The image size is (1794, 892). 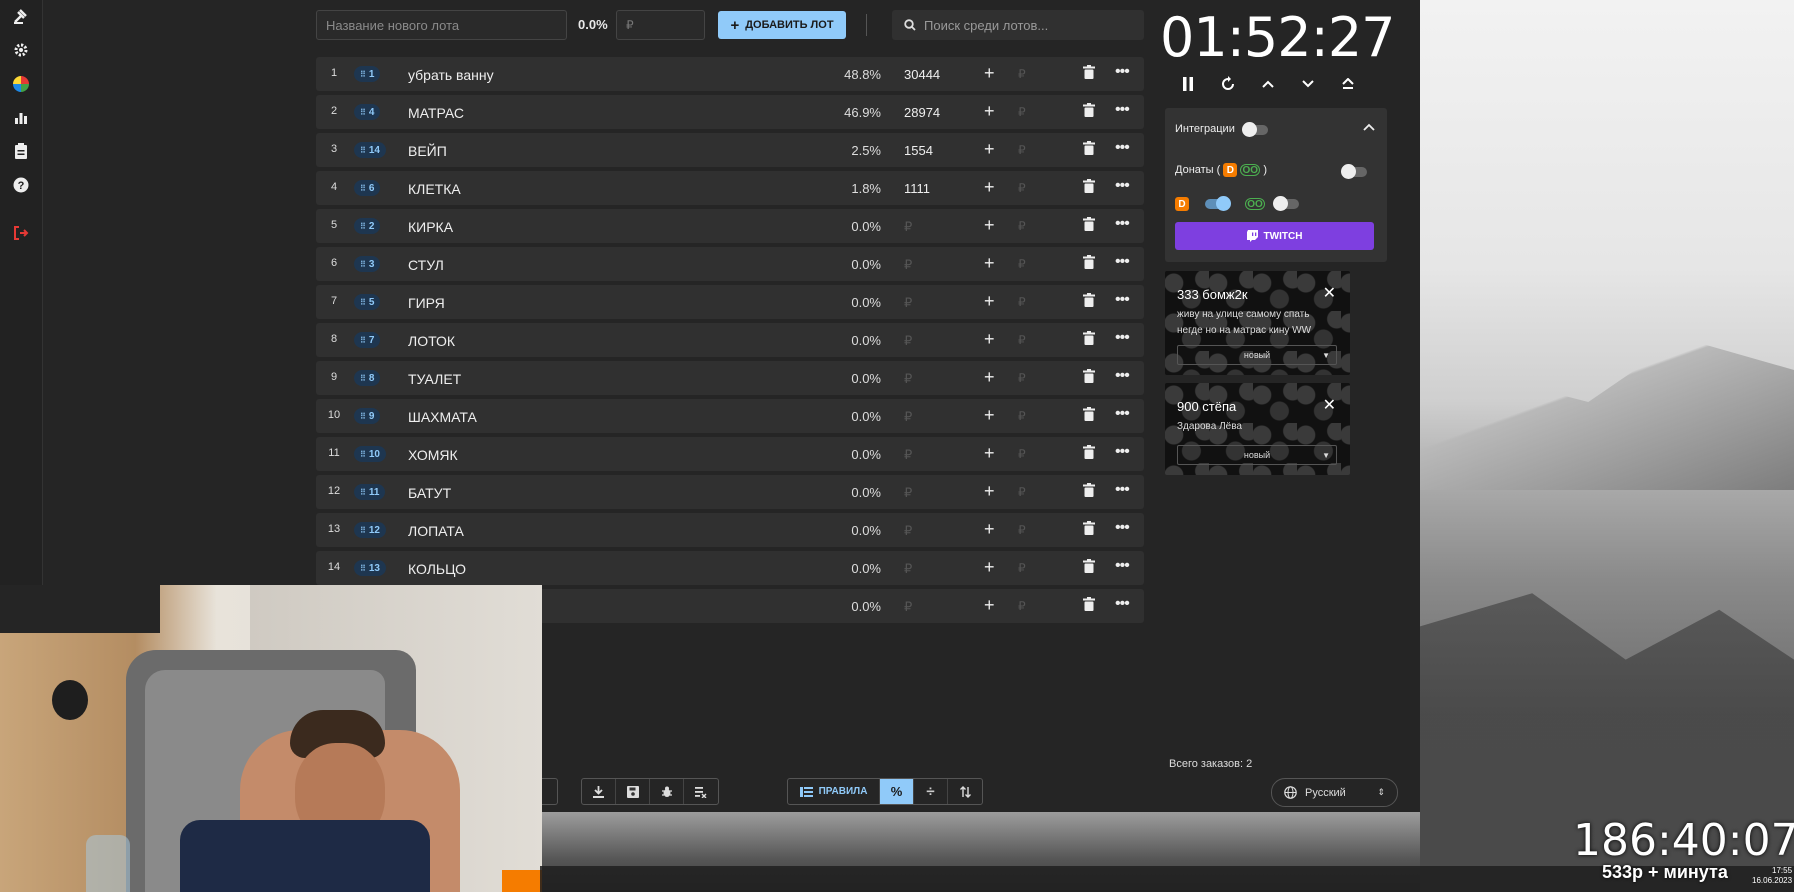 What do you see at coordinates (434, 189) in the screenshot?
I see `lot-name: КЛЕТКА` at bounding box center [434, 189].